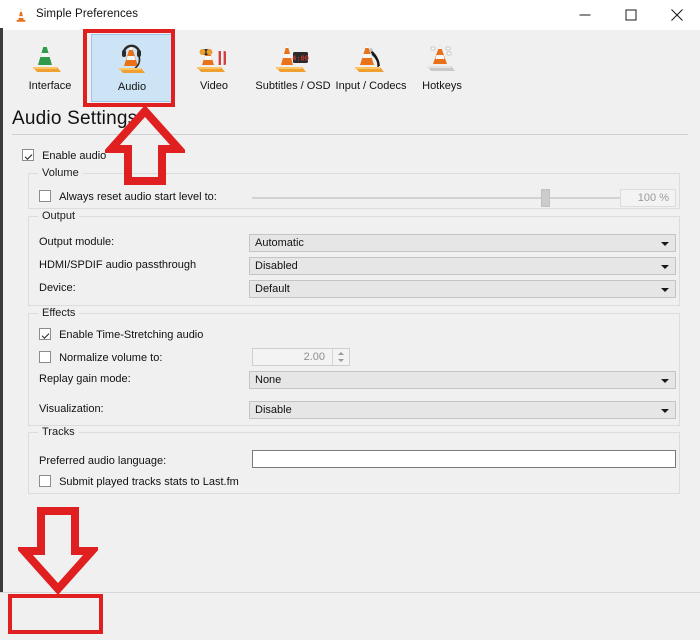  I want to click on device-select: Default, so click(462, 289).